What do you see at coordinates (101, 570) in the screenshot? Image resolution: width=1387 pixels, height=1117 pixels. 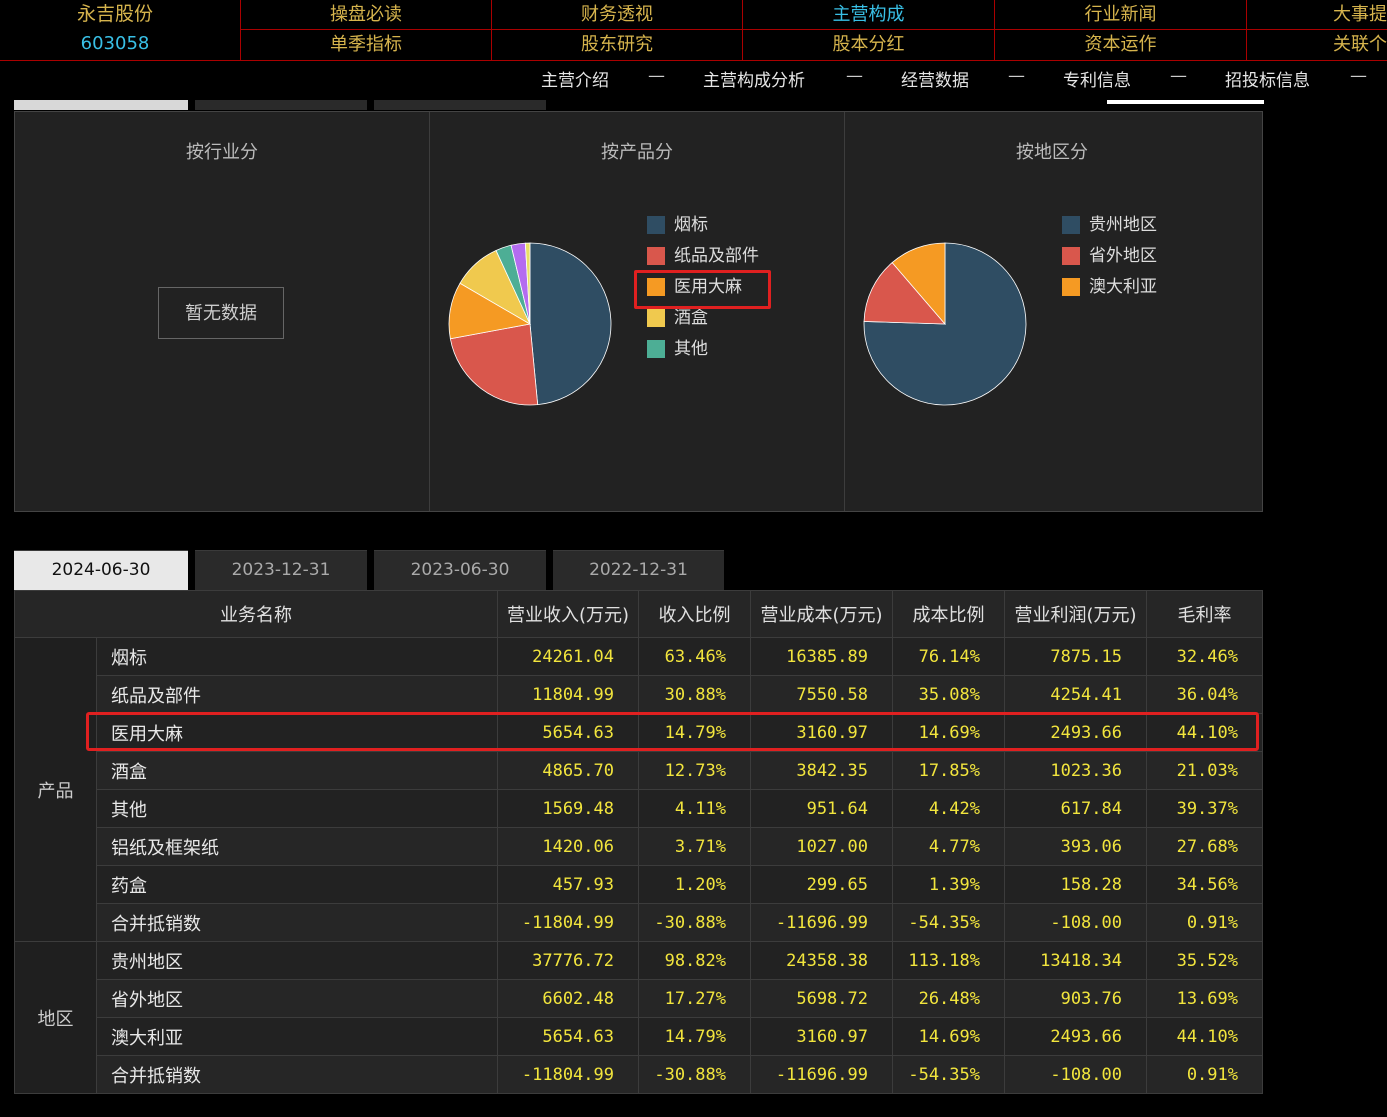 I see `tab-2024-06-30: 2024-06-30` at bounding box center [101, 570].